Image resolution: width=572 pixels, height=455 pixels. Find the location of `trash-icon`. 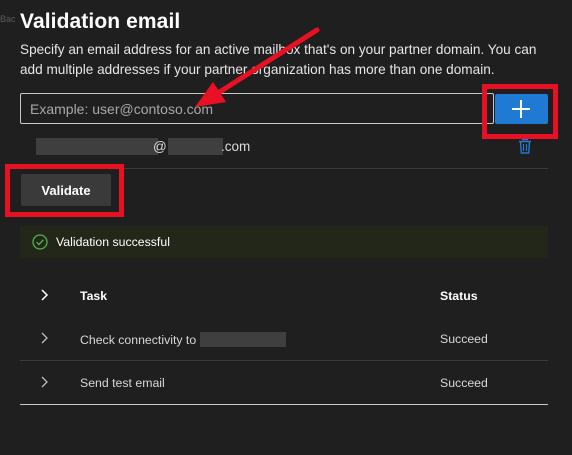

trash-icon is located at coordinates (525, 146).